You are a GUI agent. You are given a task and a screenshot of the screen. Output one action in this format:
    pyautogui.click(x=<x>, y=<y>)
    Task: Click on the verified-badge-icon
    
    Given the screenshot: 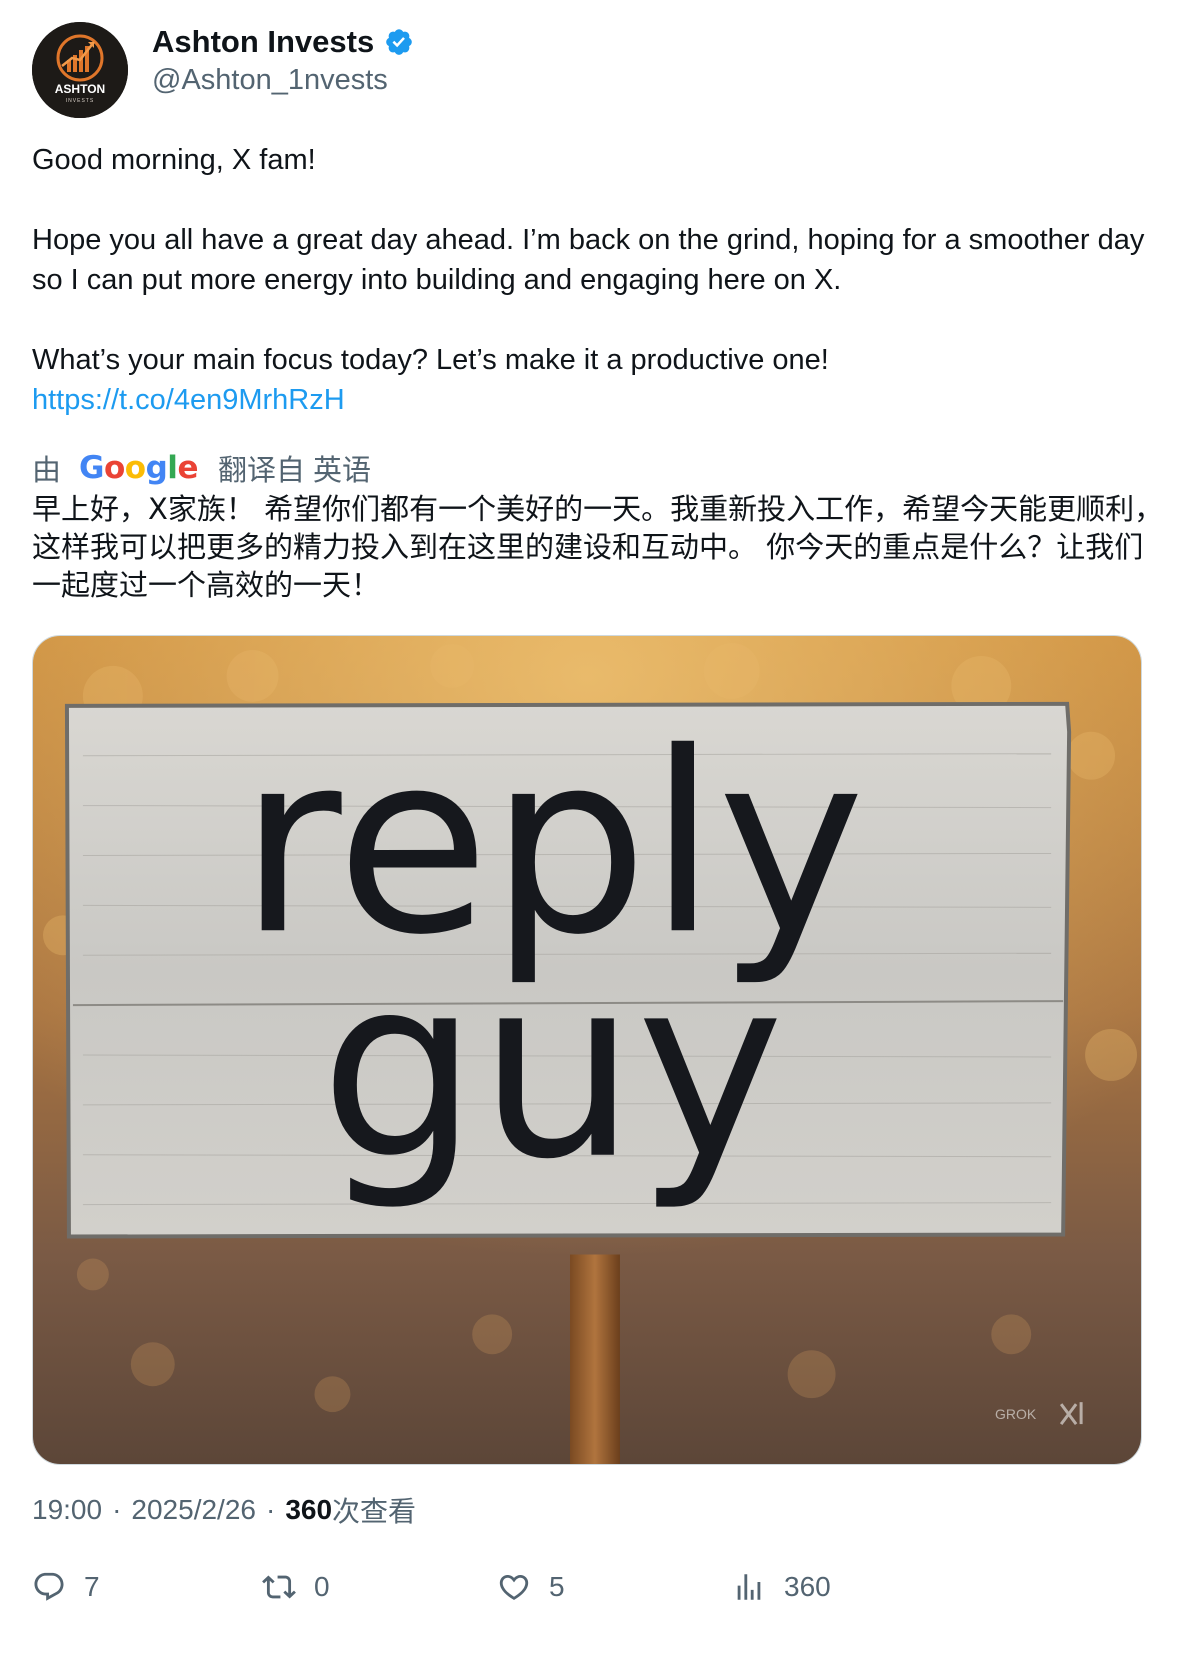 What is the action you would take?
    pyautogui.click(x=399, y=42)
    